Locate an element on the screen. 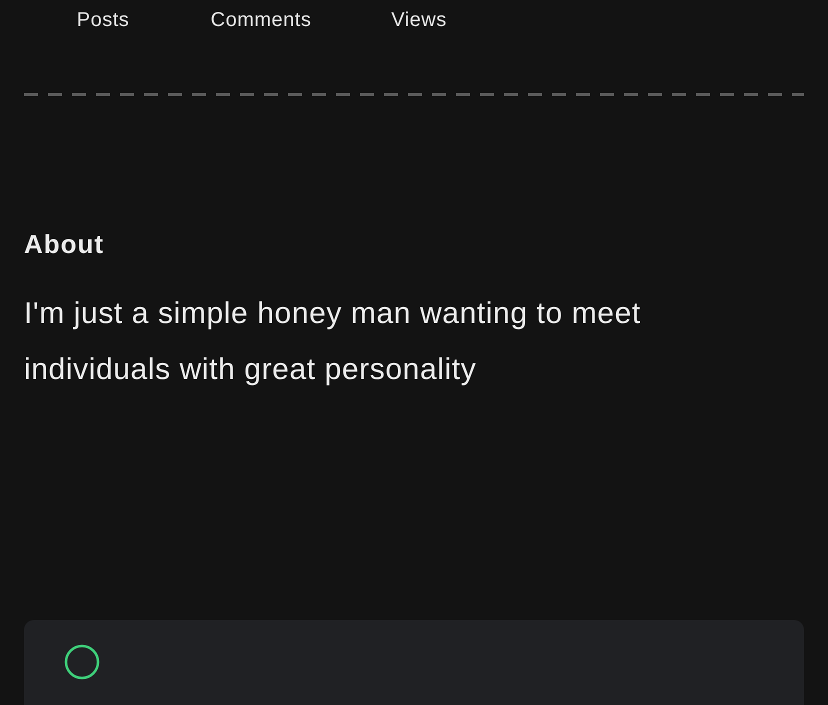  stat-label: Views is located at coordinates (419, 20).